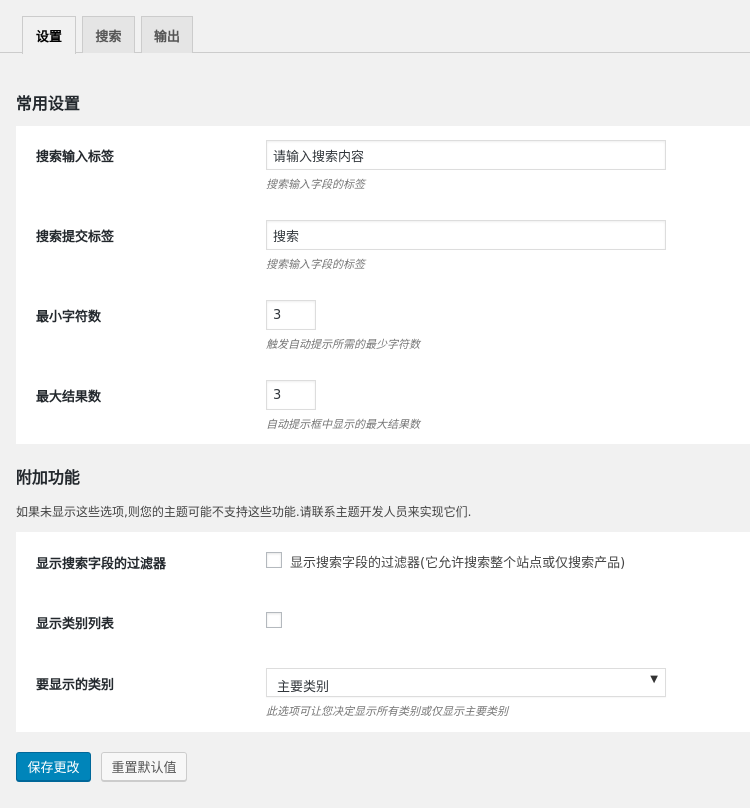 This screenshot has width=750, height=808. Describe the element at coordinates (101, 564) in the screenshot. I see `filter-label: 显示搜索字段的过滤器` at that location.